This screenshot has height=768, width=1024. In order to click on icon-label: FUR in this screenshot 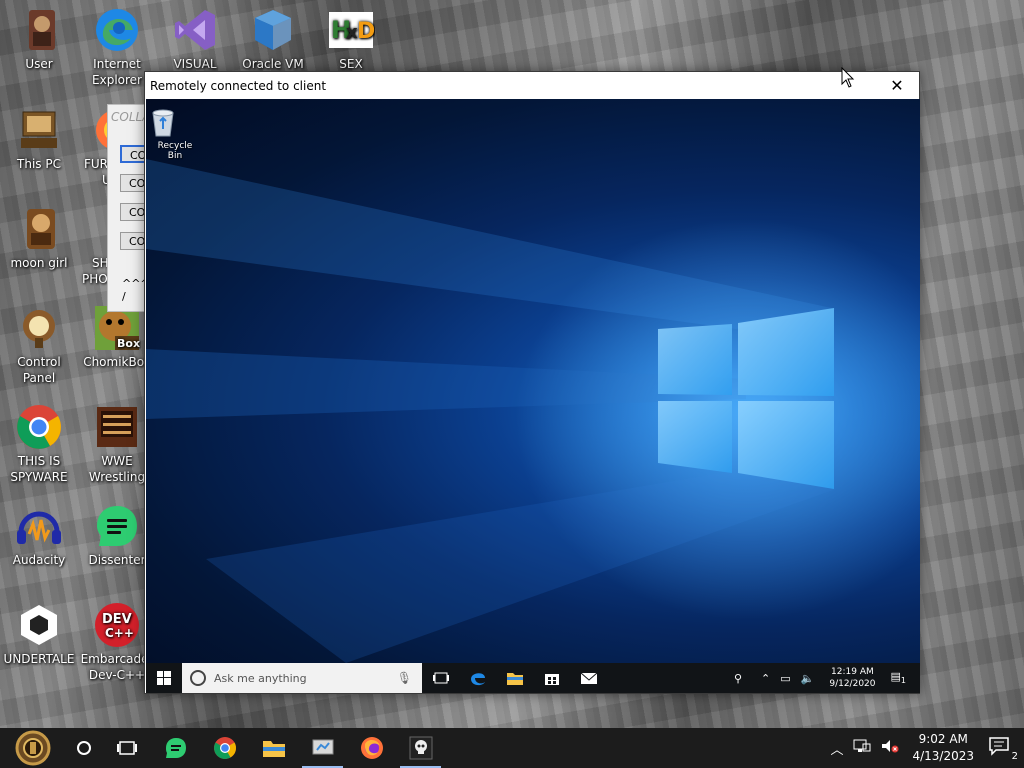, I will do `click(96, 164)`.